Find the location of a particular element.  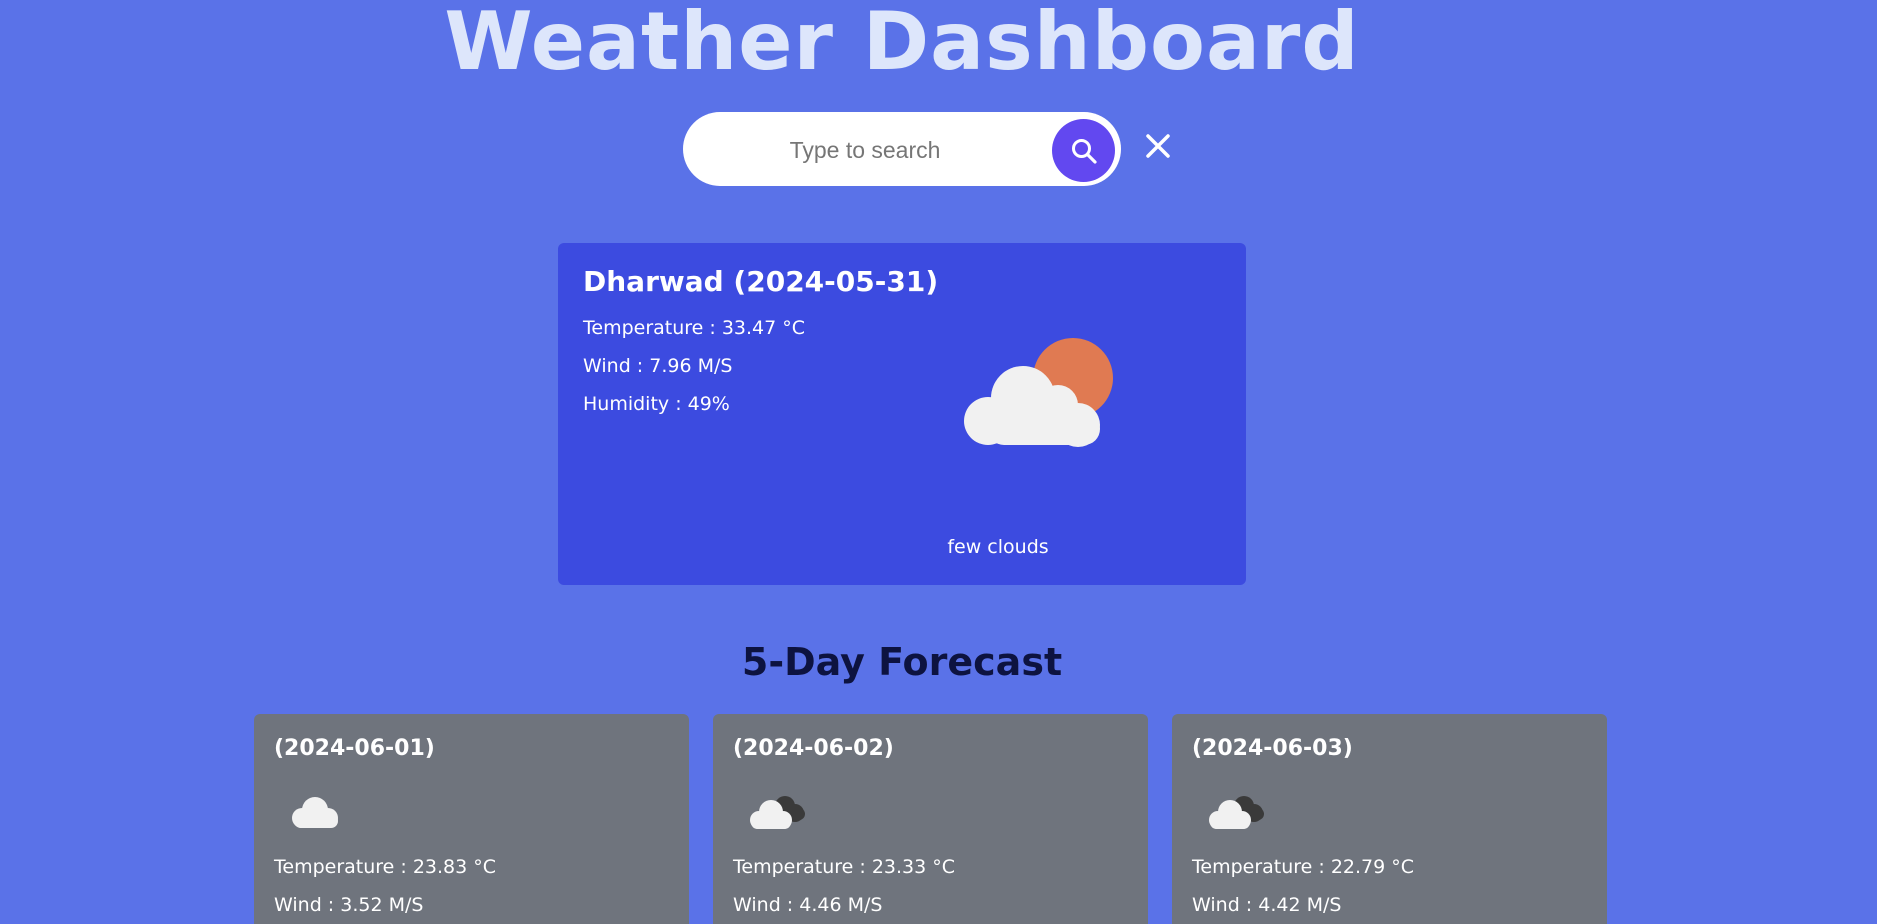

current-temperature: Temperature : 33.47 °C is located at coordinates (694, 328).